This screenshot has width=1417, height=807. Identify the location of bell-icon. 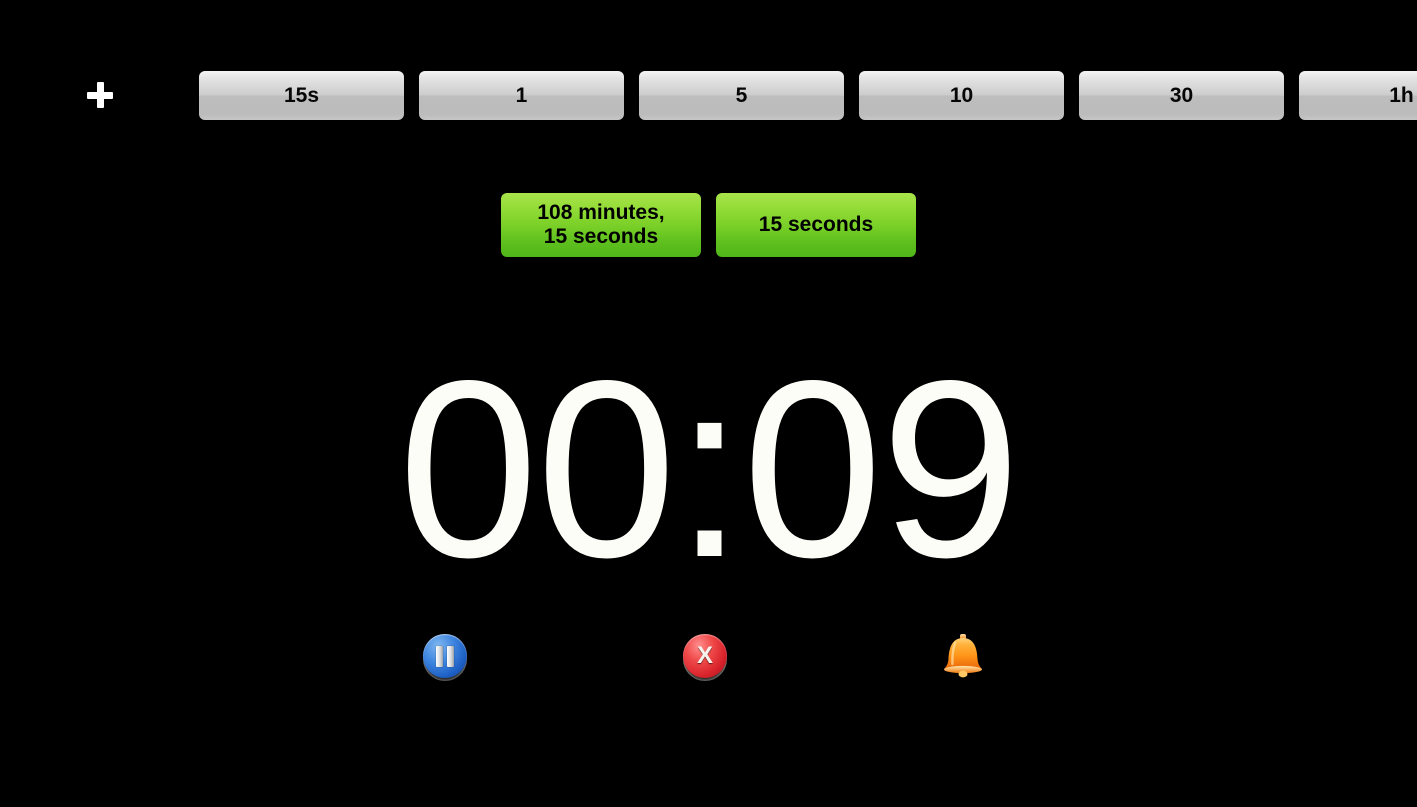
(963, 656).